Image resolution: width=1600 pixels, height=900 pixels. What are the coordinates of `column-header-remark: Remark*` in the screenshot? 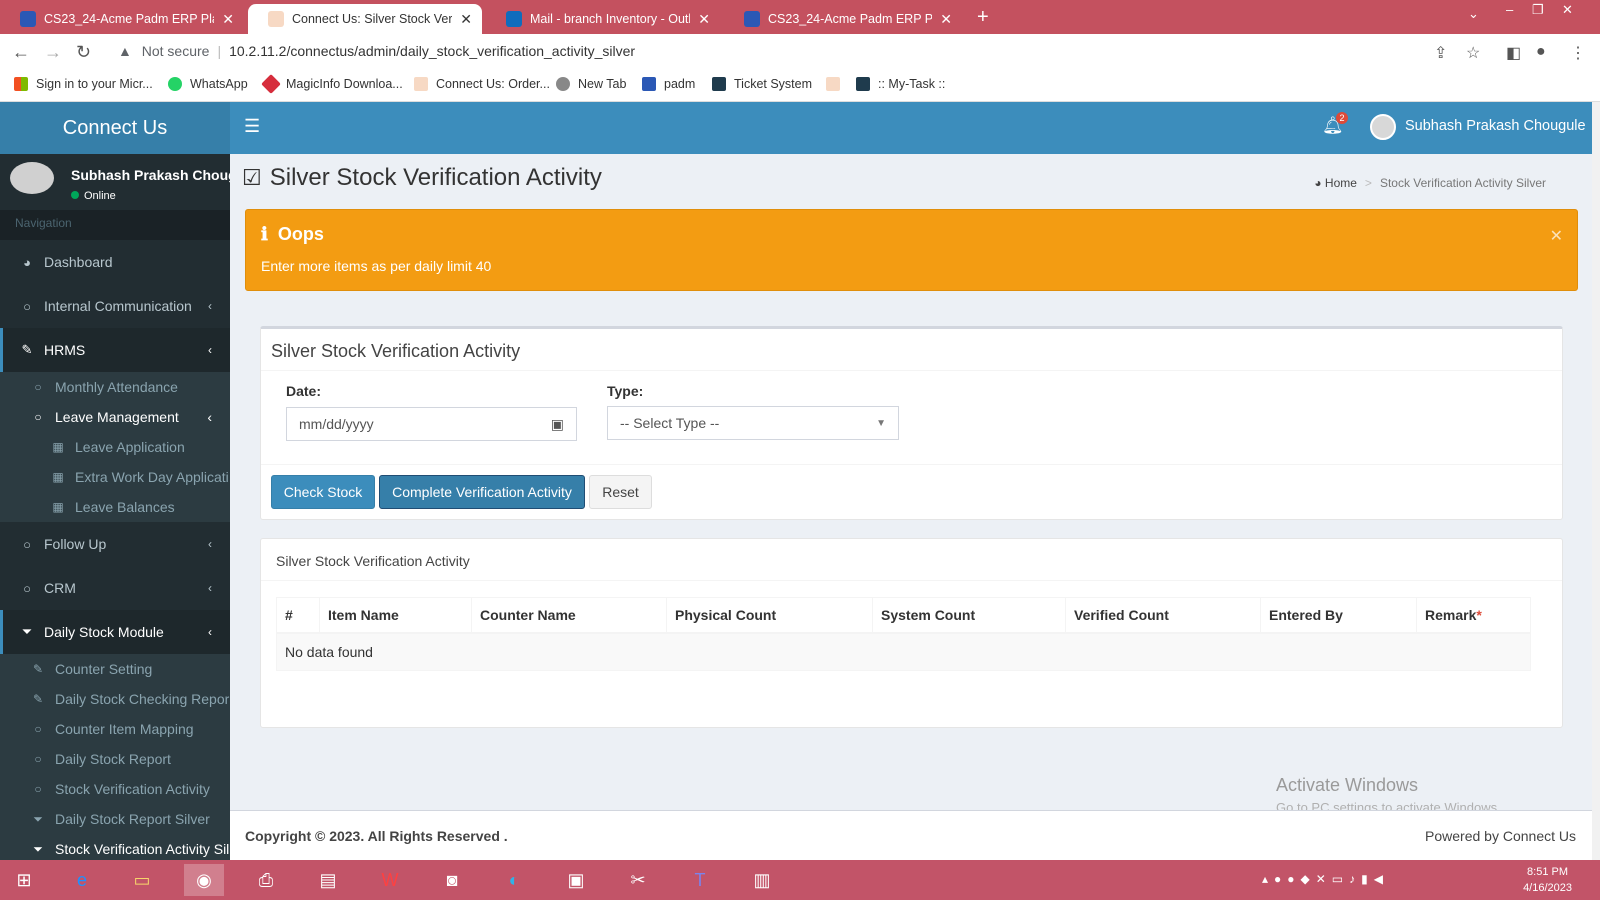 It's located at (1473, 615).